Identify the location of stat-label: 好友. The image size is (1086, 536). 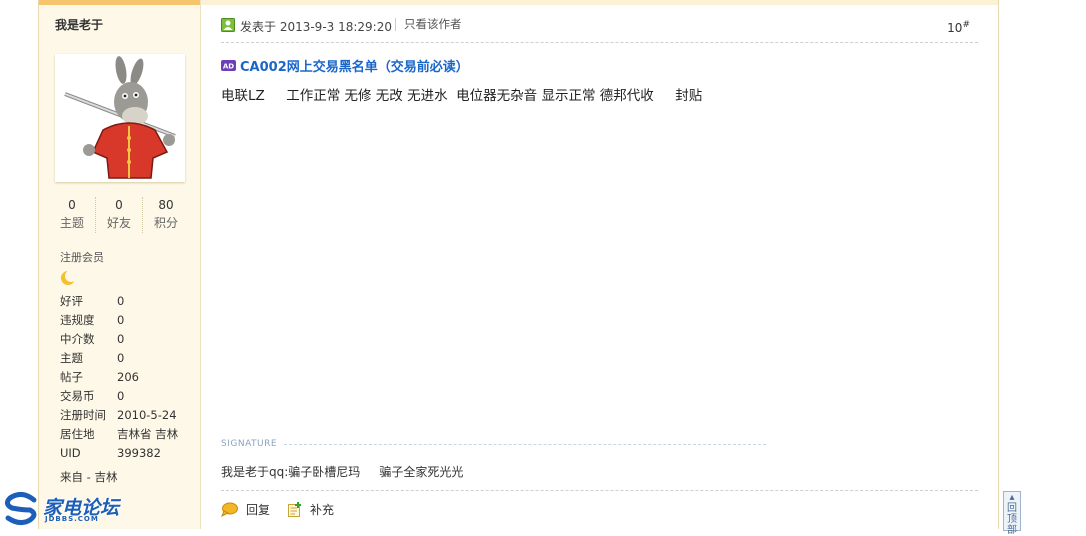
(118, 223).